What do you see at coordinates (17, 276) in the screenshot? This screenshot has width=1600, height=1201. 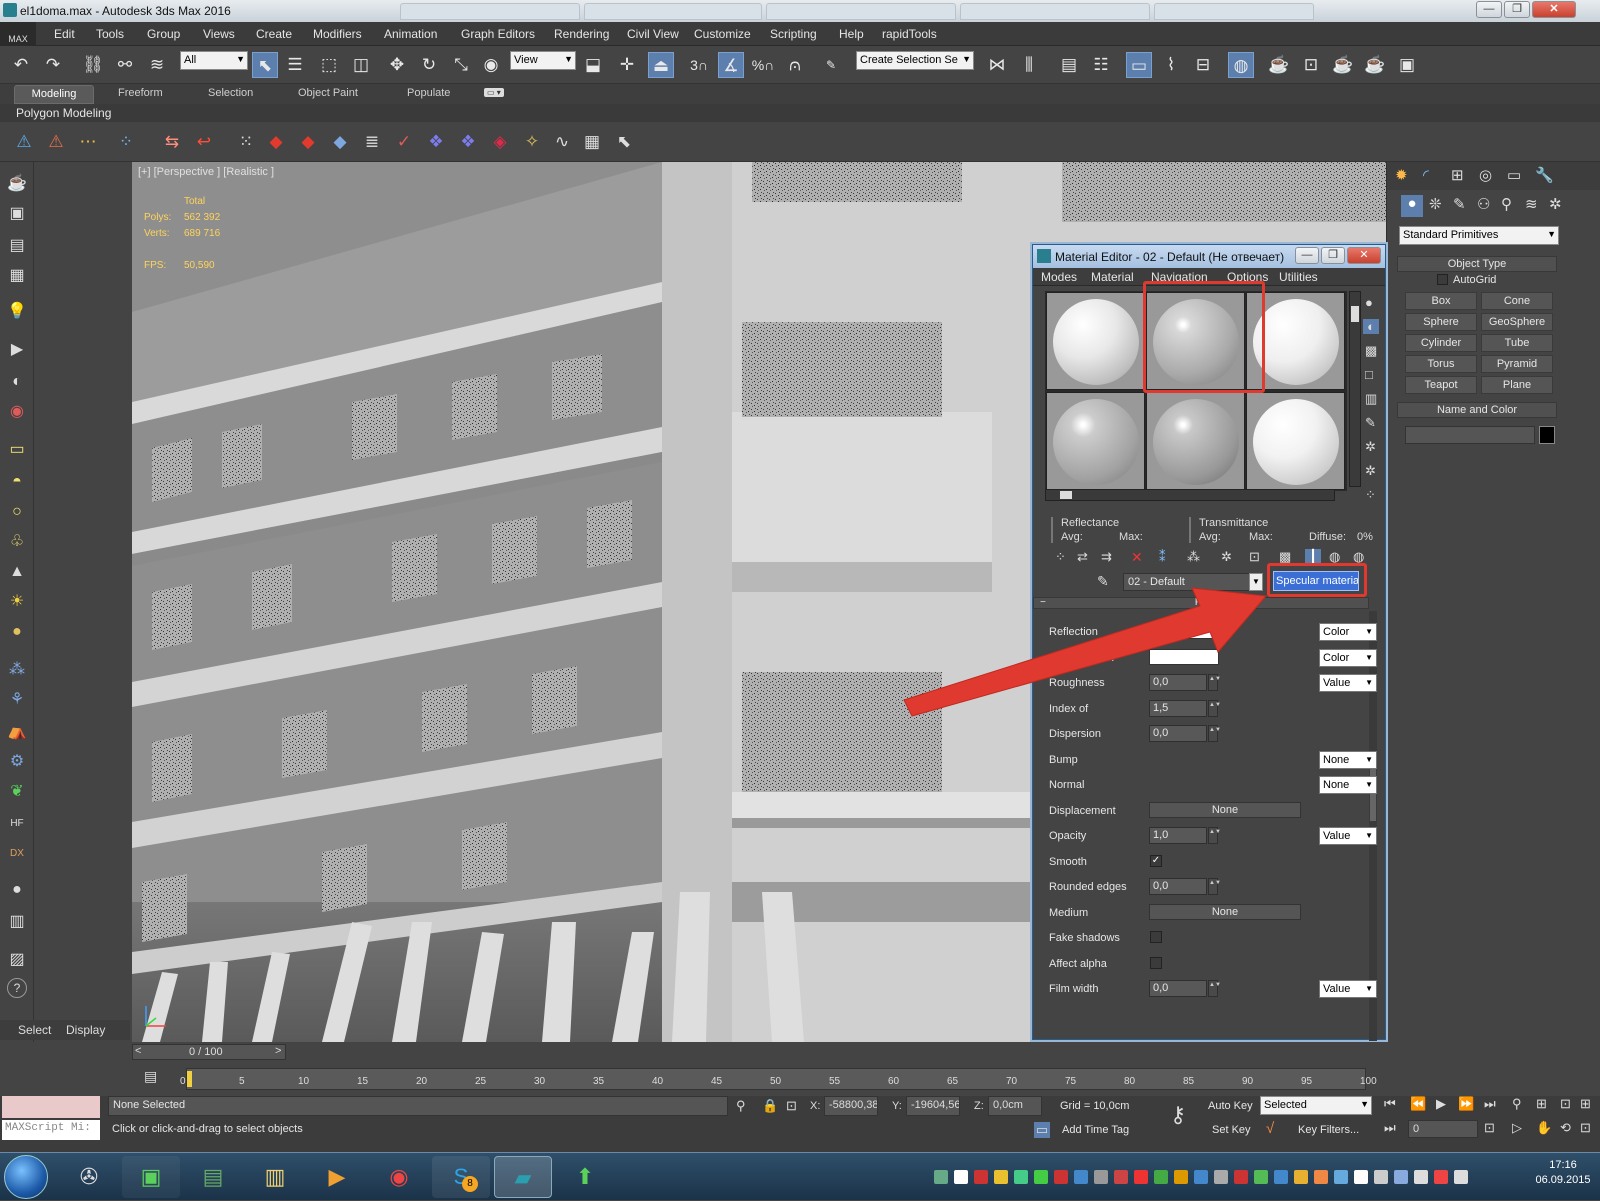 I see `render-grid-icon: ▦` at bounding box center [17, 276].